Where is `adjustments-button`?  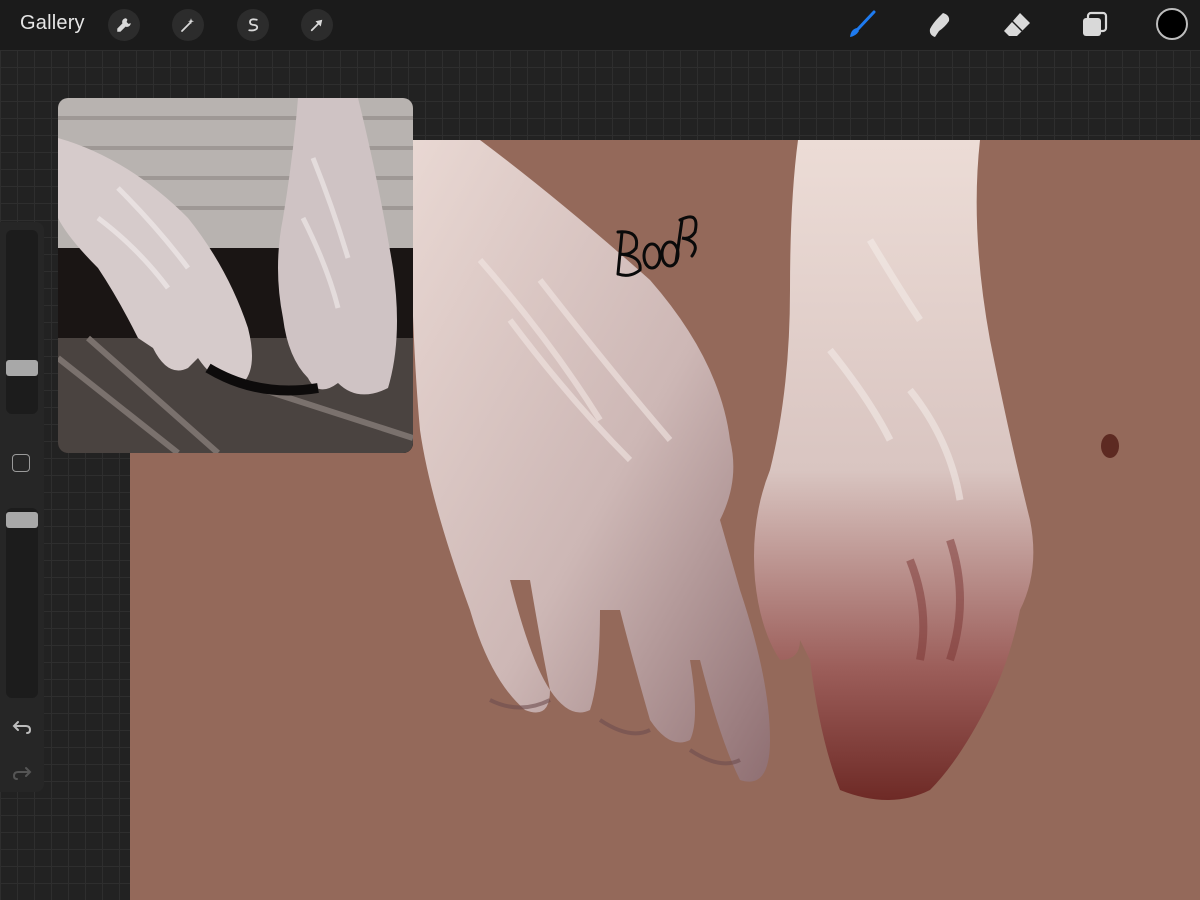
adjustments-button is located at coordinates (188, 25).